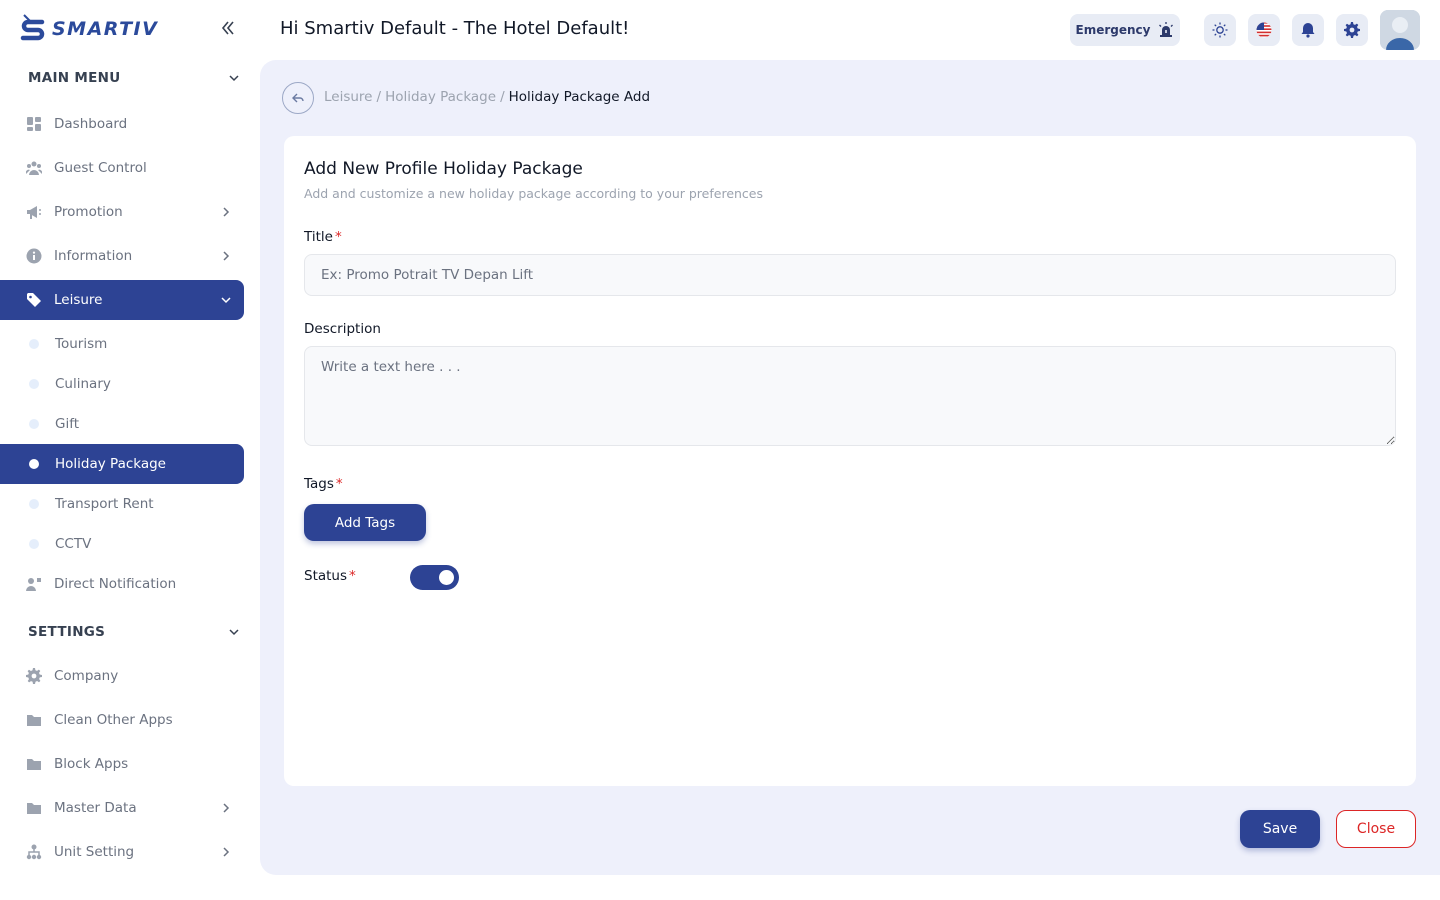  Describe the element at coordinates (86, 676) in the screenshot. I see `sidebar-item-label: Company` at that location.